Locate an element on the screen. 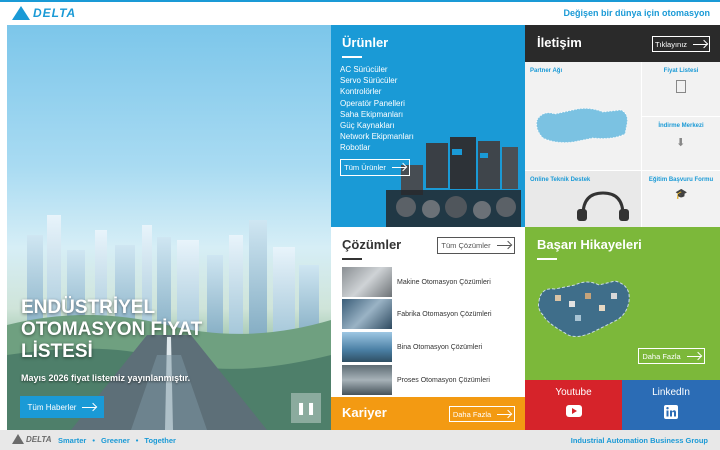  photo-mosaic-map-image is located at coordinates (584, 308).